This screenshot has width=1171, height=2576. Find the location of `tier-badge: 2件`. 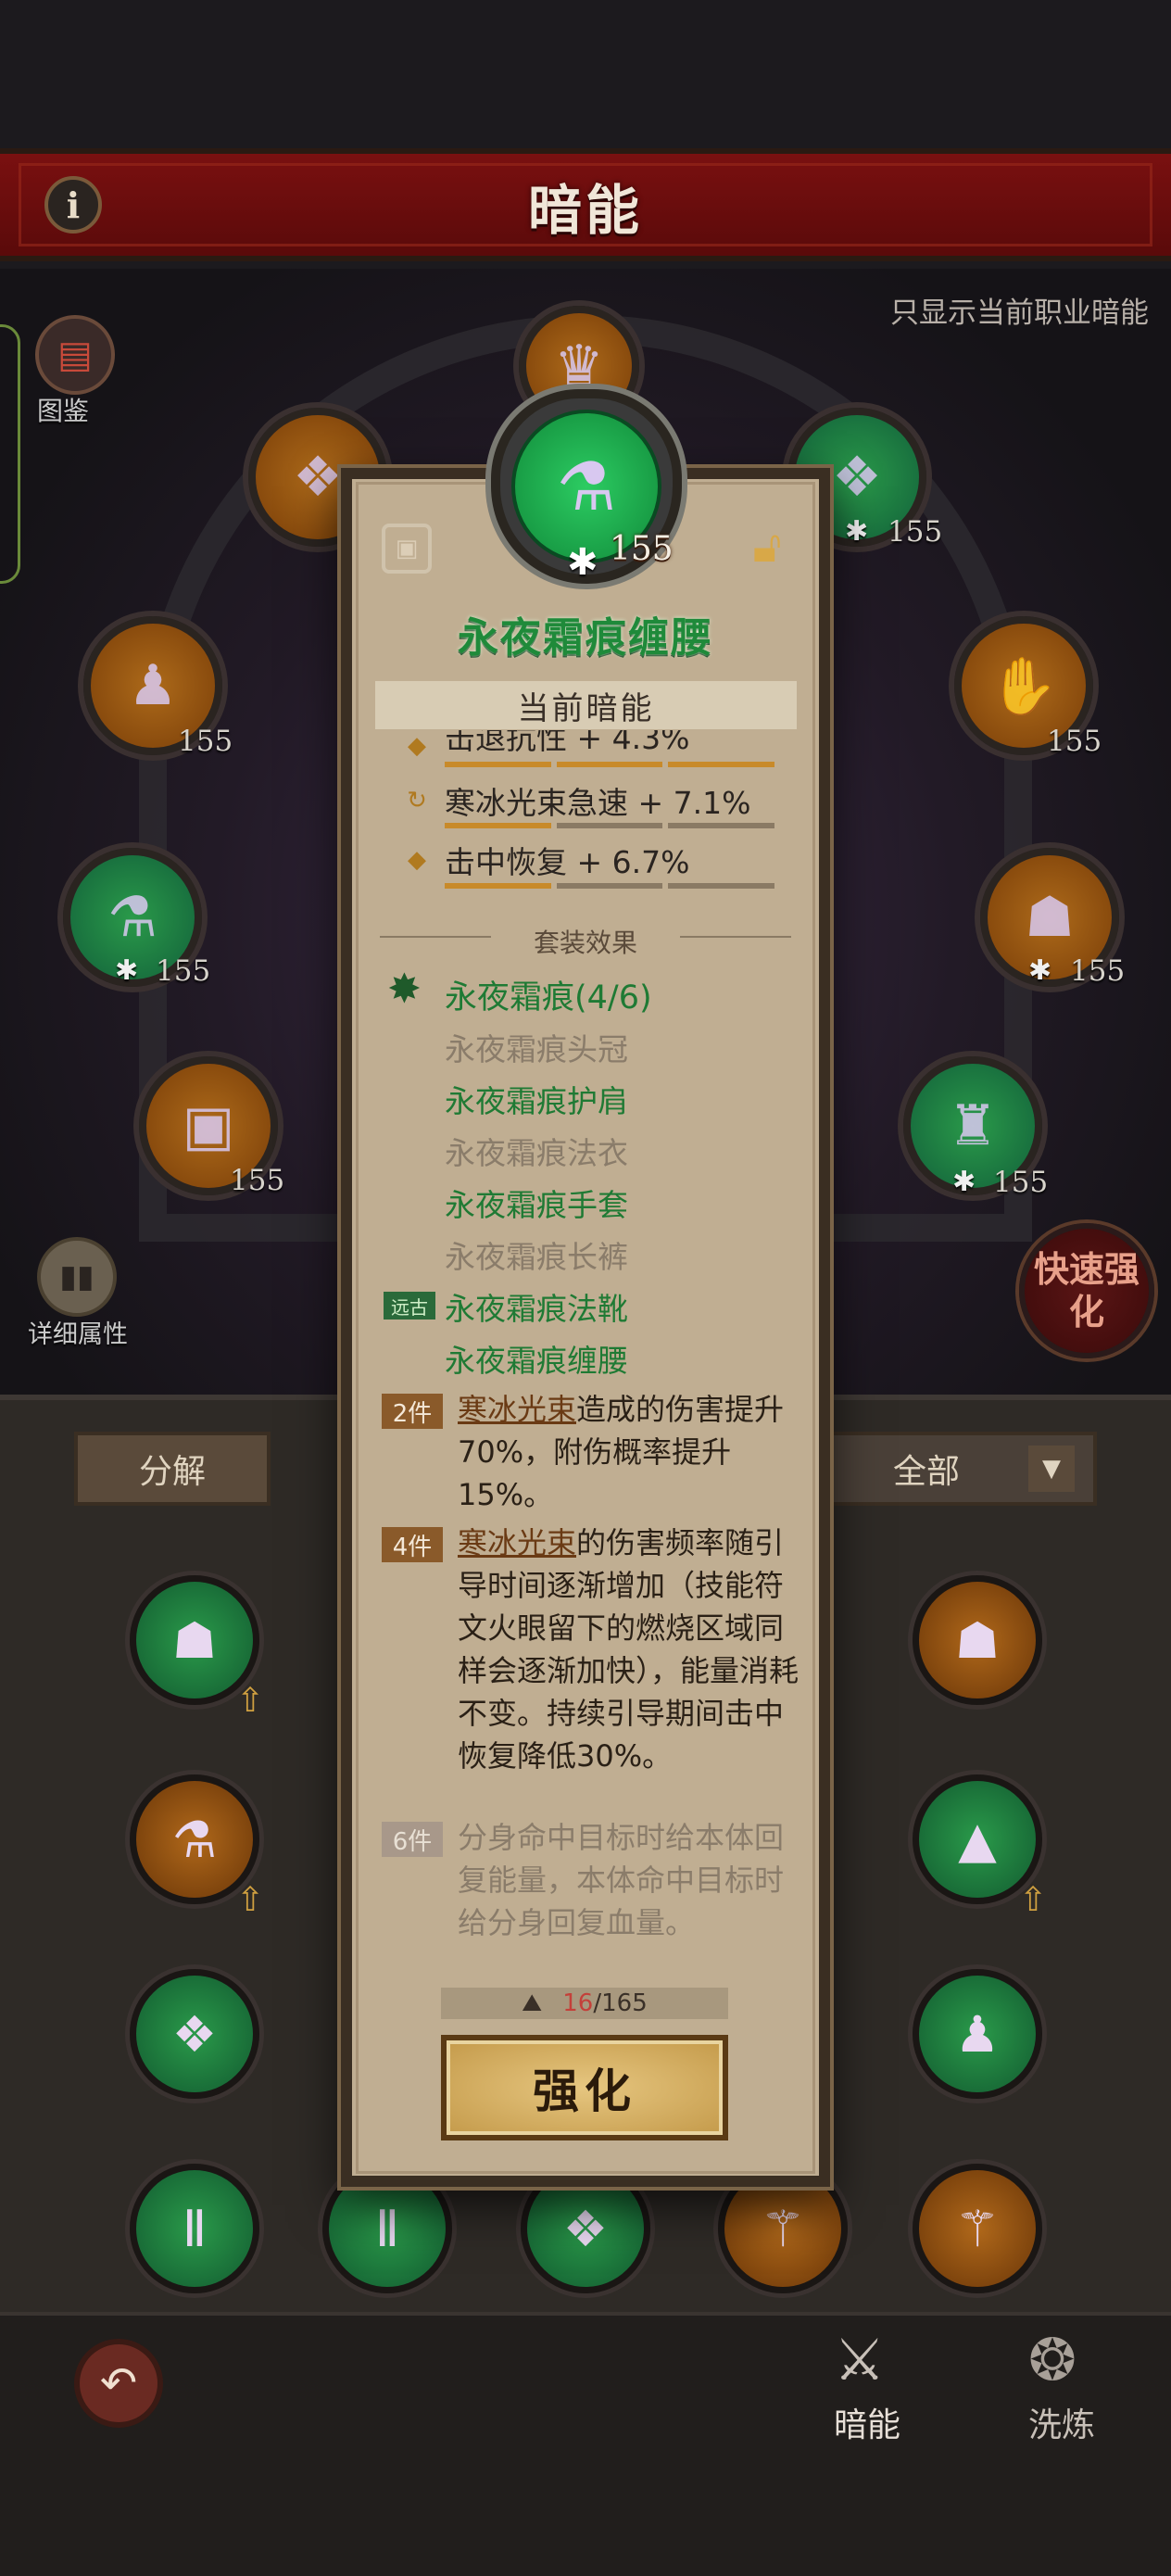

tier-badge: 2件 is located at coordinates (413, 1411).